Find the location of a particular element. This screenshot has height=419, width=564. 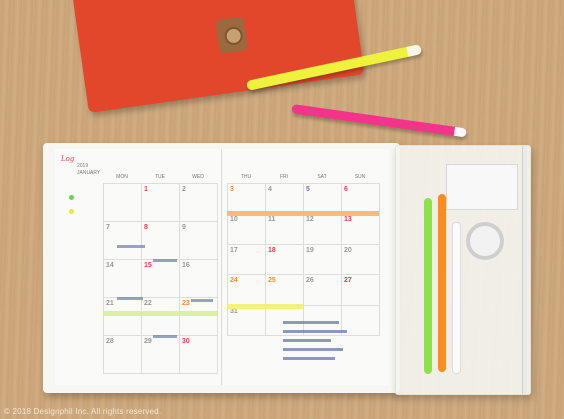

date-cell: 13 is located at coordinates (361, 229).